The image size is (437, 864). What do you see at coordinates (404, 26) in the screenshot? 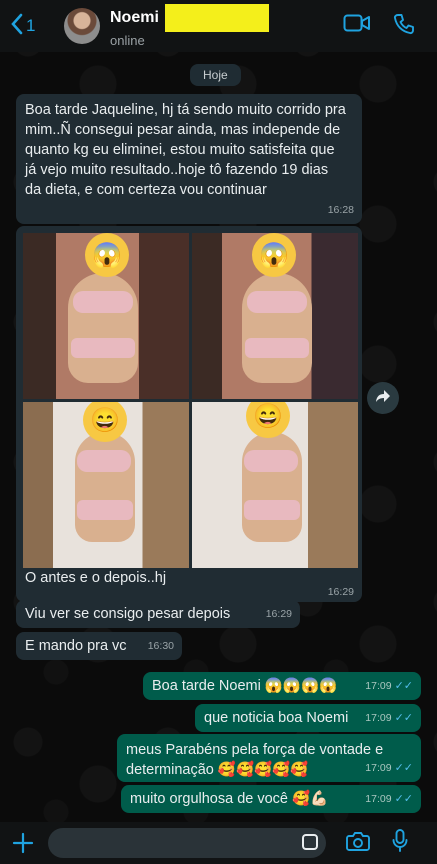
I see `phone-icon` at bounding box center [404, 26].